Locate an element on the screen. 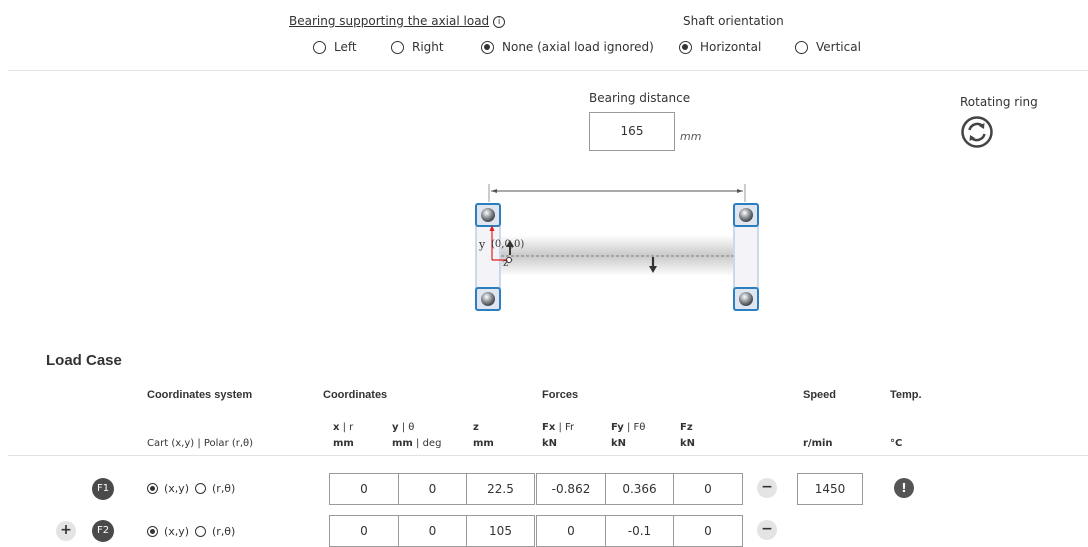 The width and height of the screenshot is (1088, 547). option-label: Vertical is located at coordinates (838, 47).